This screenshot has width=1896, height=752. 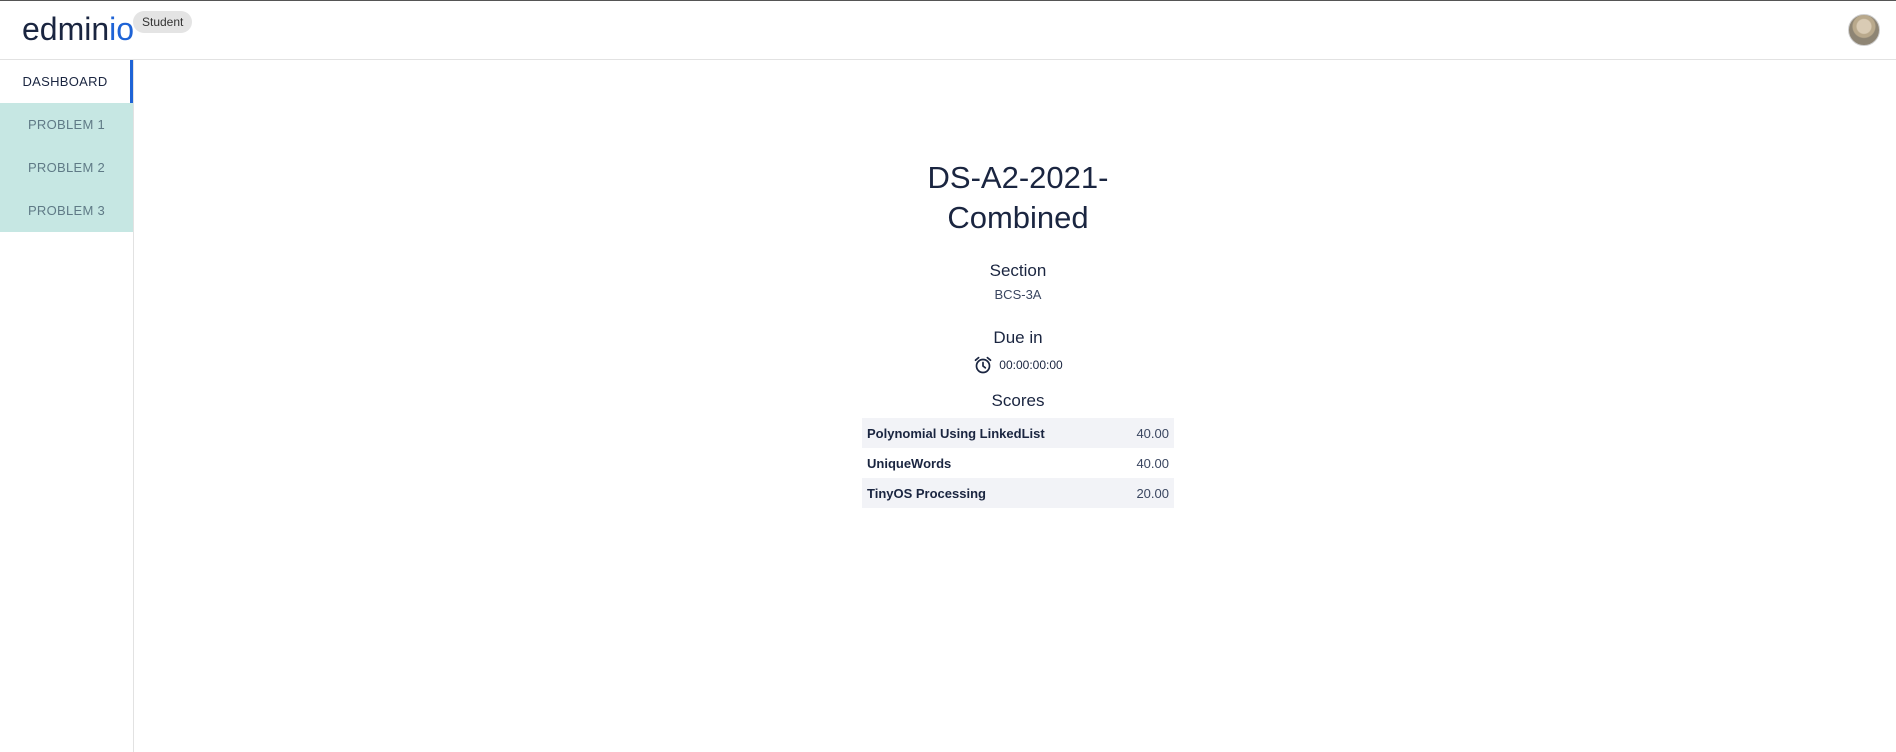 I want to click on problem-name: UniqueWords, so click(x=909, y=463).